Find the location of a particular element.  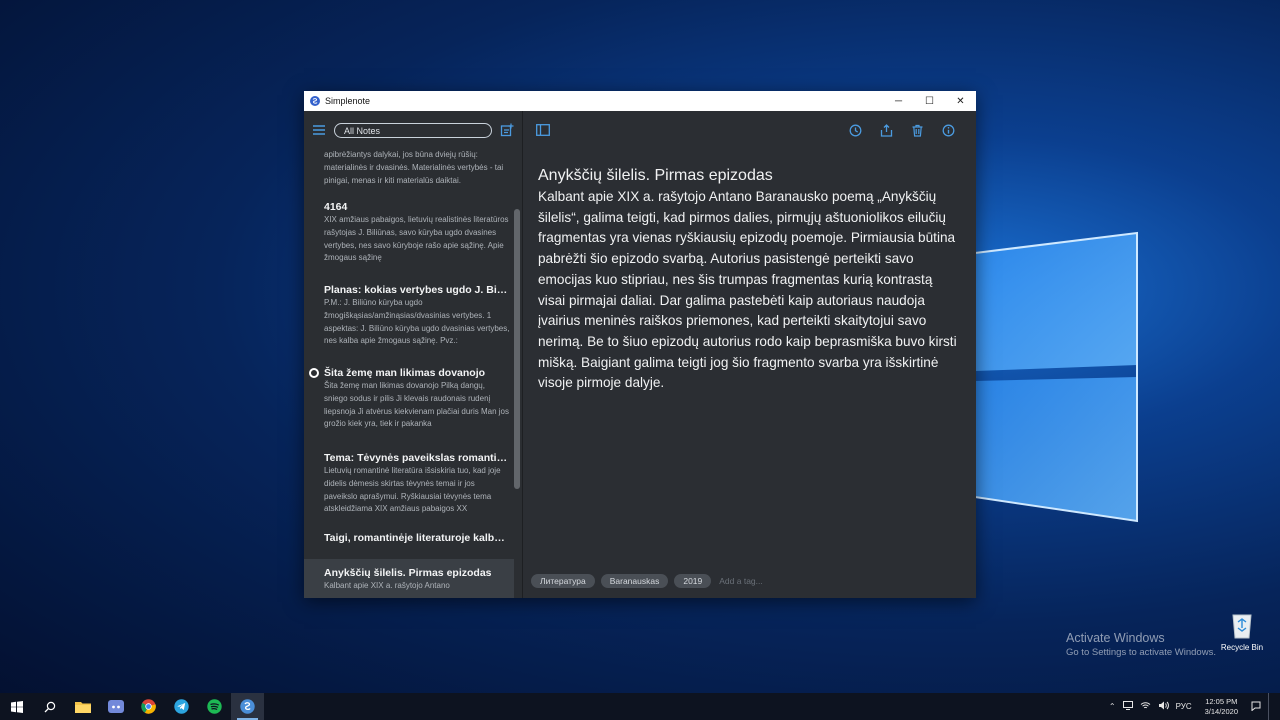

window-title: Simplenote is located at coordinates (348, 101).